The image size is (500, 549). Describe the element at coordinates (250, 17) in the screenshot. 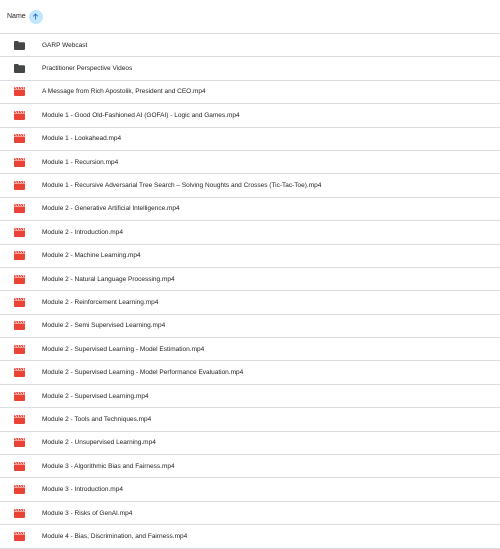

I see `column-header: Name` at that location.